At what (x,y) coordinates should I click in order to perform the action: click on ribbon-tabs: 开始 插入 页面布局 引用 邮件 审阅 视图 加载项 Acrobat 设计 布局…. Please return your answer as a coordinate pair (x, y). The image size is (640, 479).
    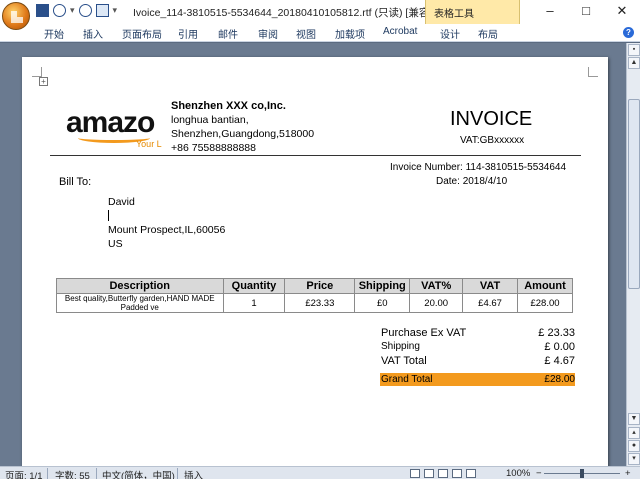
    Looking at the image, I should click on (320, 33).